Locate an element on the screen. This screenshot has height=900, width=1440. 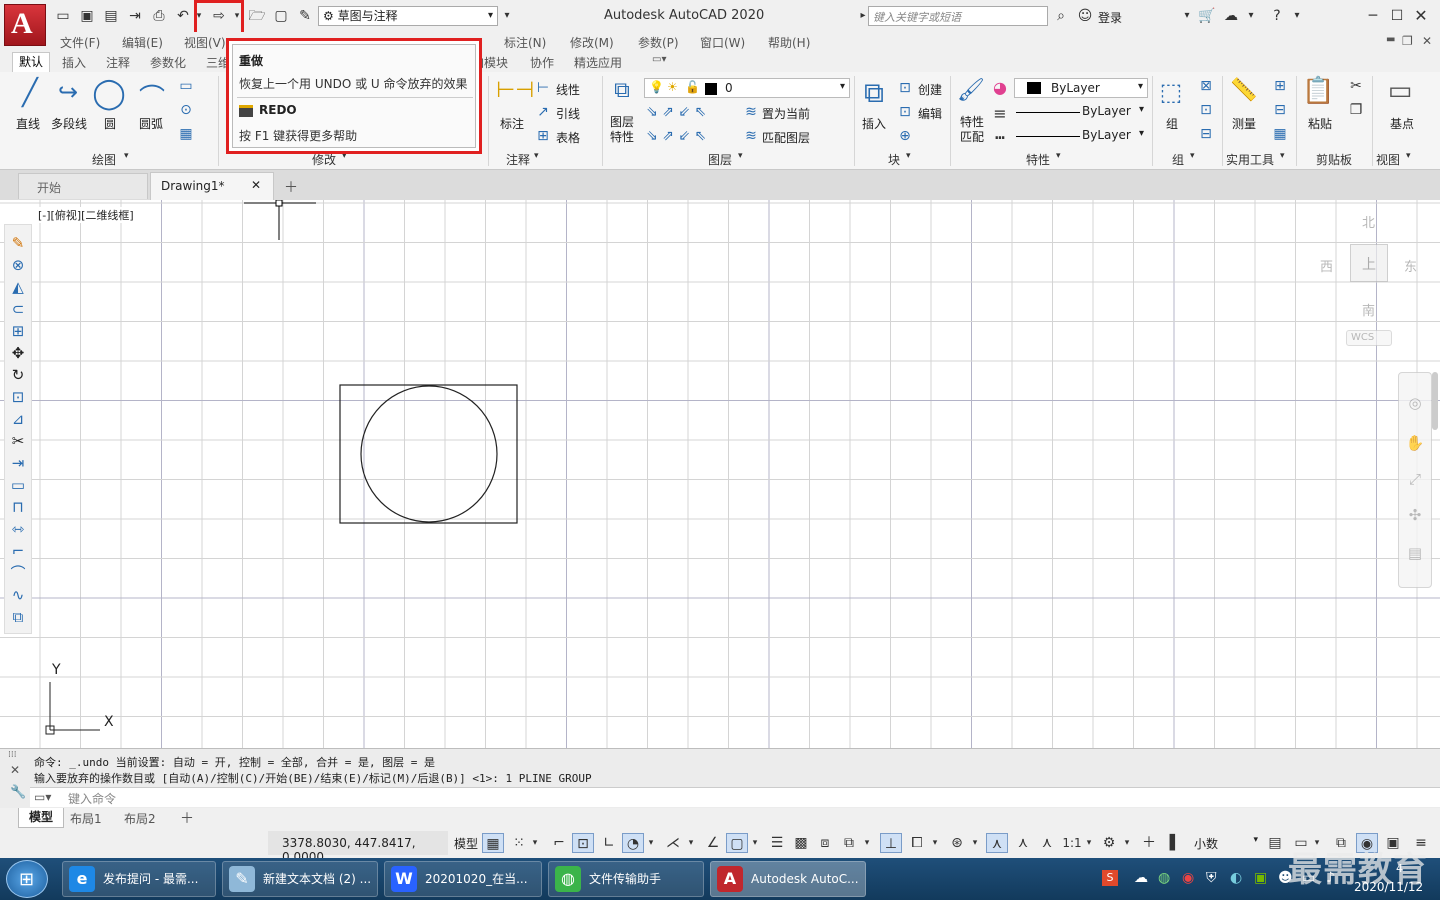
create-block-icon: ⊡ is located at coordinates (905, 88).